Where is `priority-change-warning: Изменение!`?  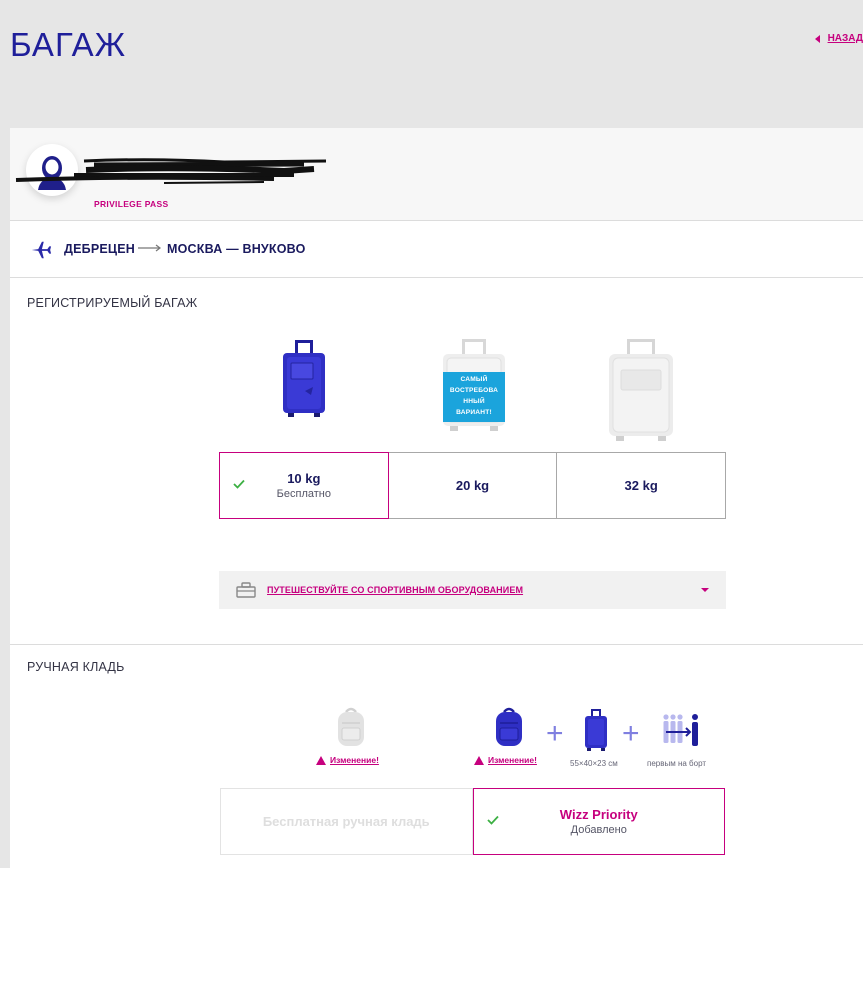 priority-change-warning: Изменение! is located at coordinates (505, 760).